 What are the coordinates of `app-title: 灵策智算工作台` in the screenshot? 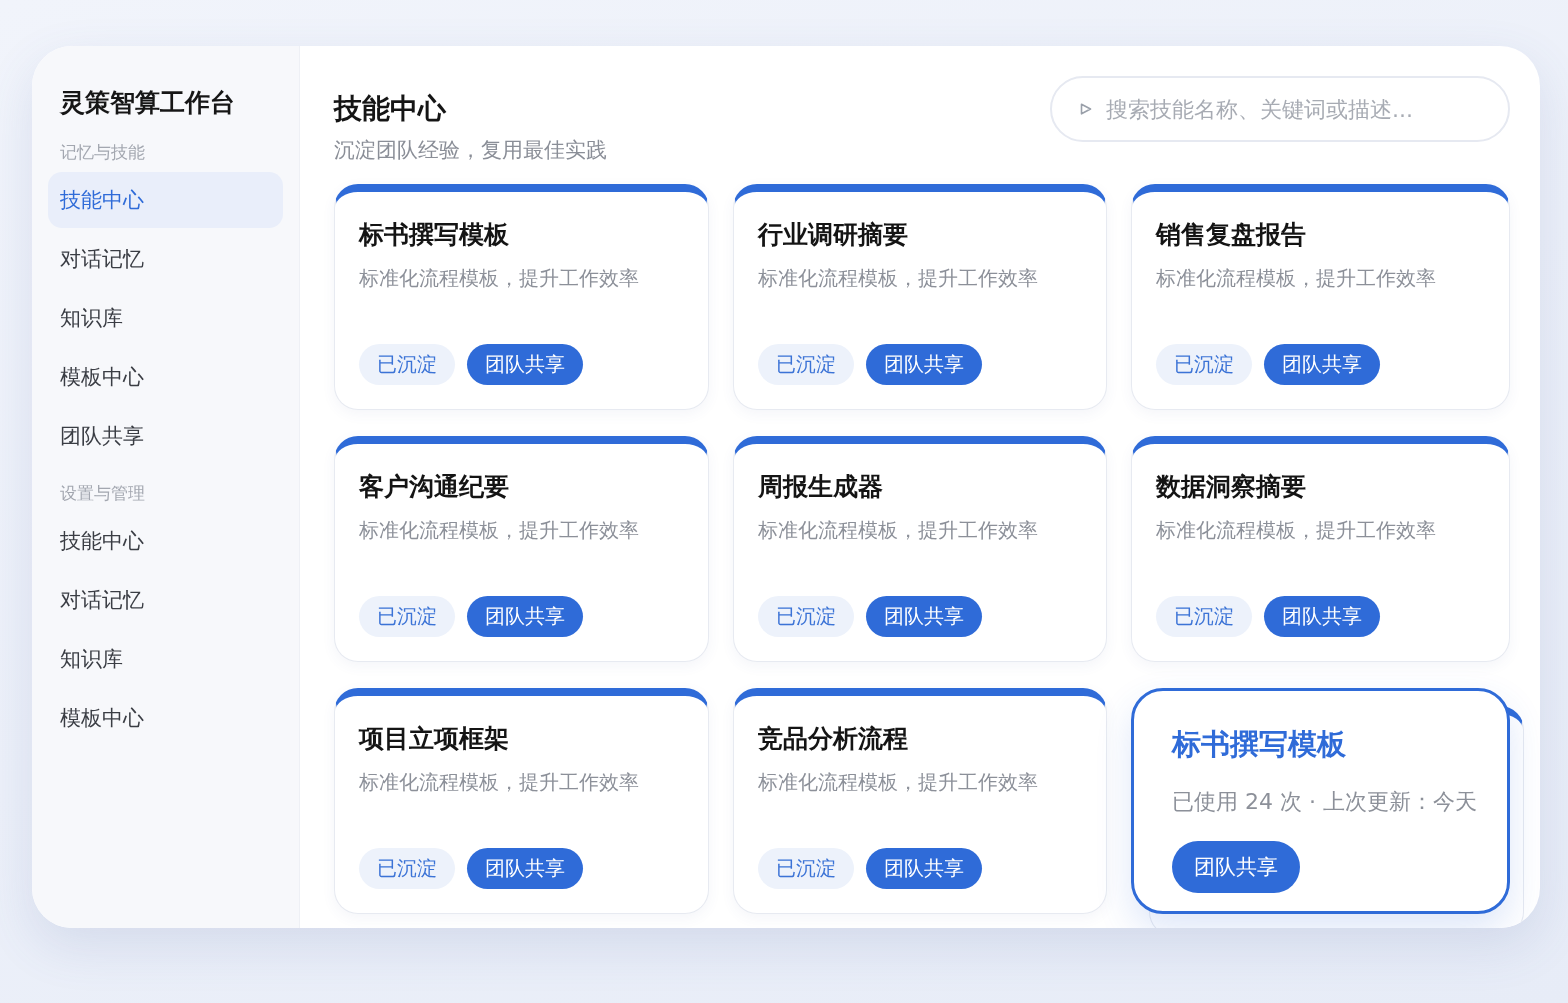 It's located at (147, 103).